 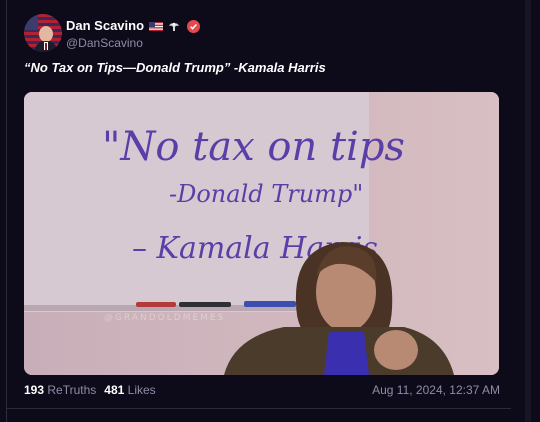 I want to click on scrollbar, so click(x=528, y=211).